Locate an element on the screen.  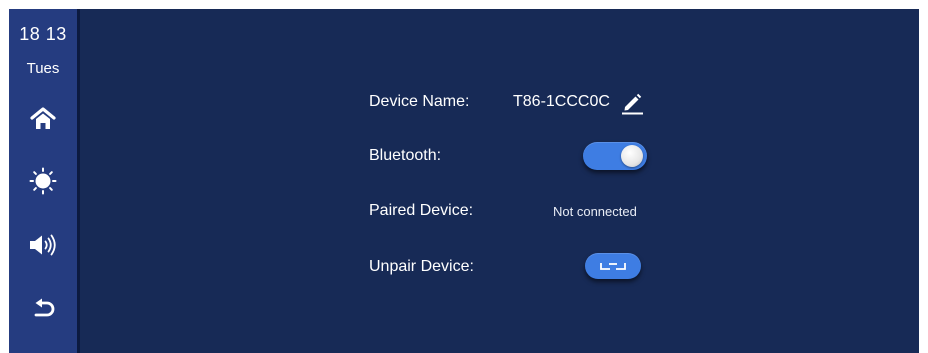
unpair-button is located at coordinates (613, 266).